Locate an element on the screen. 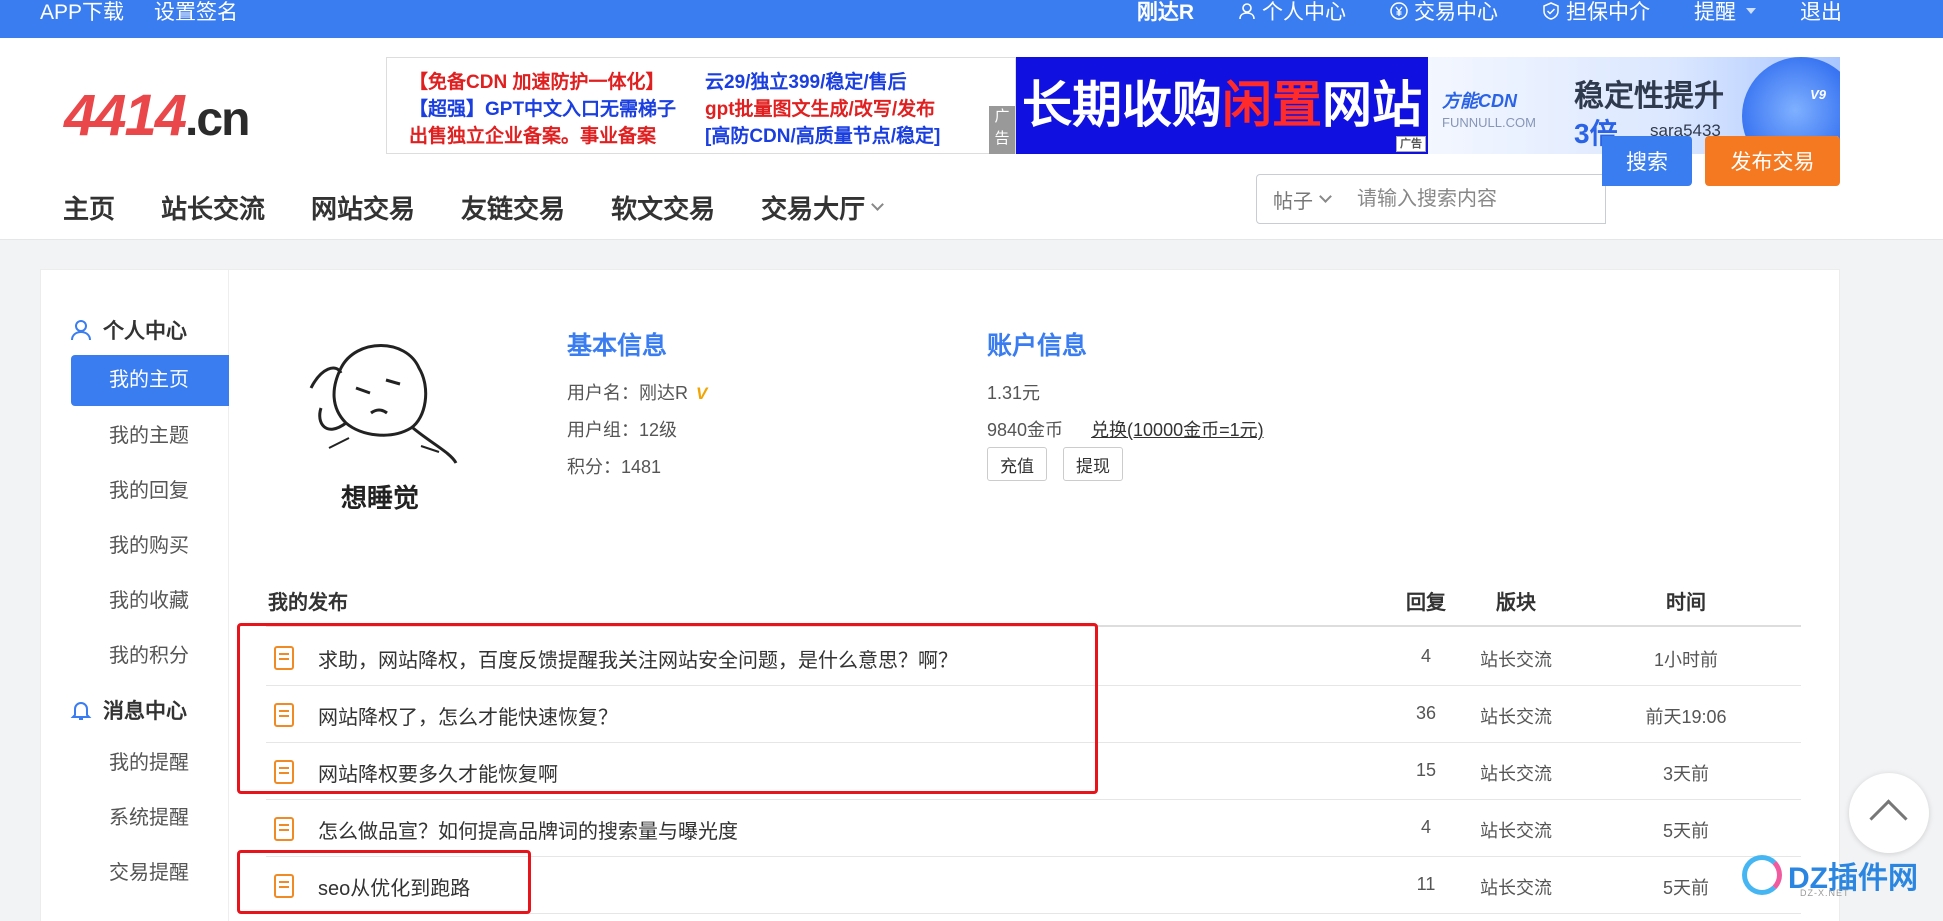 Image resolution: width=1943 pixels, height=921 pixels. sidebar-item-replies: 我的回复 is located at coordinates (150, 491).